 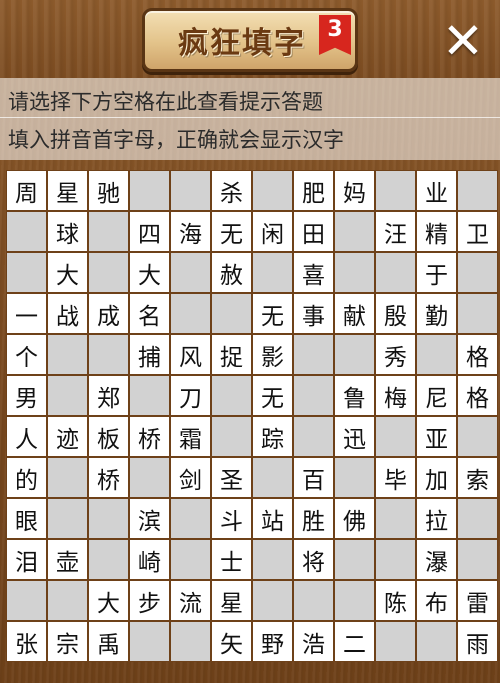 What do you see at coordinates (149, 354) in the screenshot?
I see `board-cell: 捕` at bounding box center [149, 354].